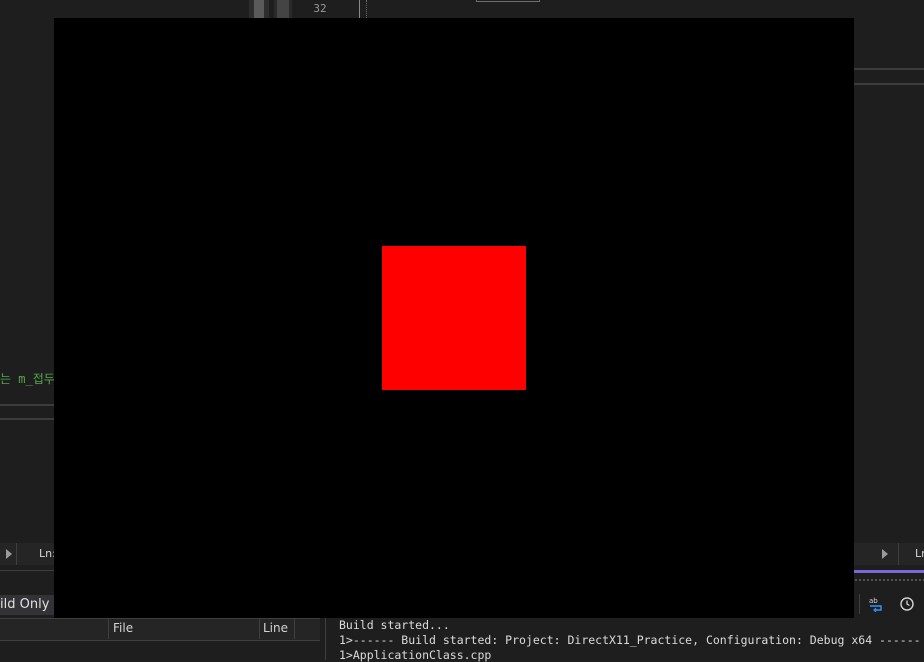 The width and height of the screenshot is (924, 662). Describe the element at coordinates (27, 379) in the screenshot. I see `code-comment-text: 는 m_접두` at that location.